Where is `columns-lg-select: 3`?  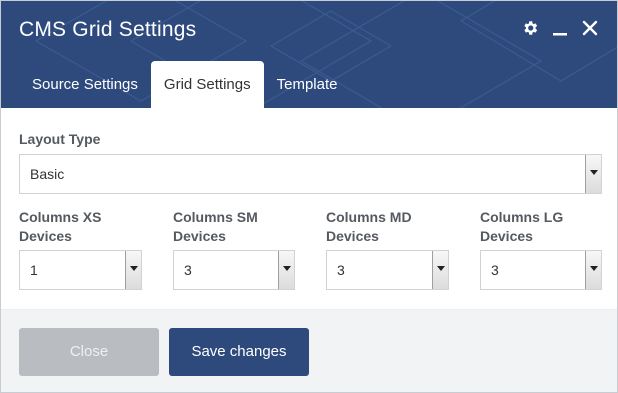
columns-lg-select: 3 is located at coordinates (541, 270).